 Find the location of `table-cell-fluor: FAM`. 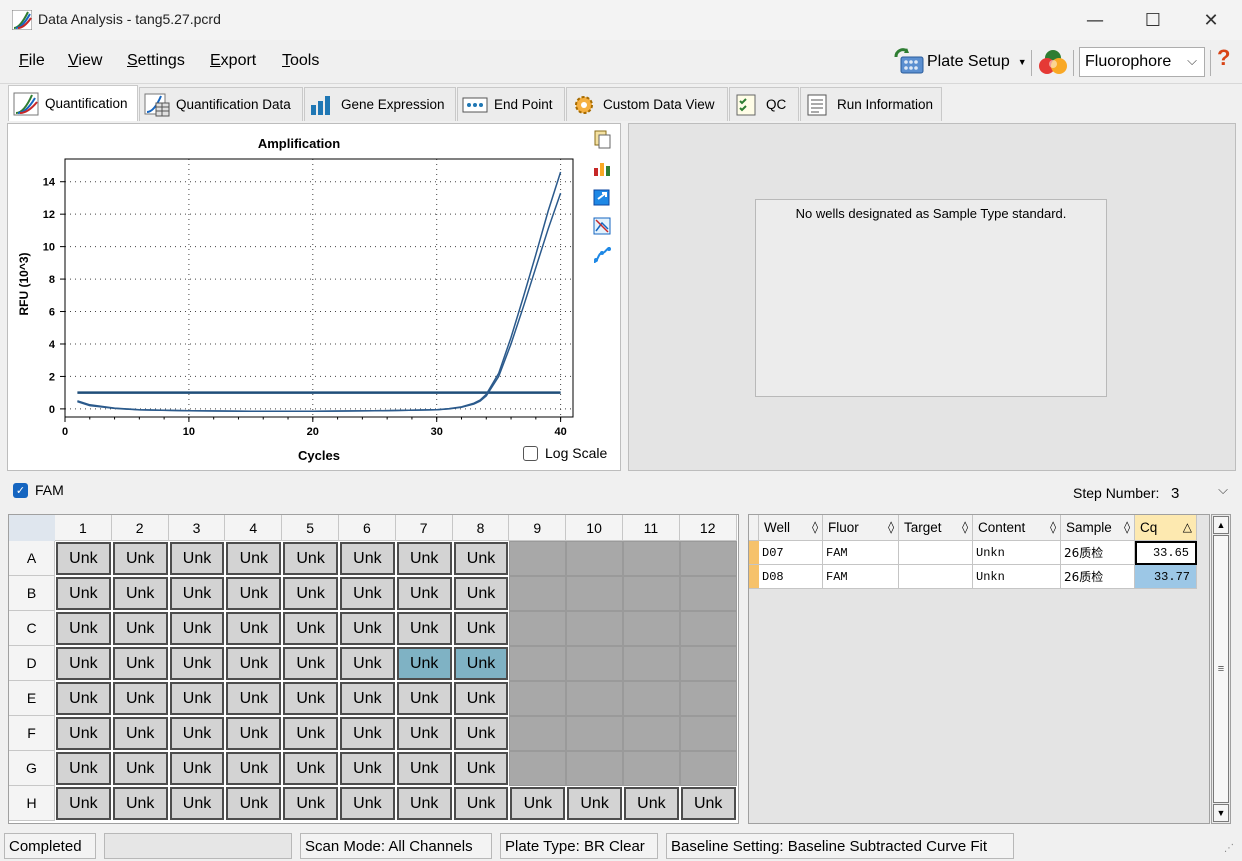

table-cell-fluor: FAM is located at coordinates (861, 577).